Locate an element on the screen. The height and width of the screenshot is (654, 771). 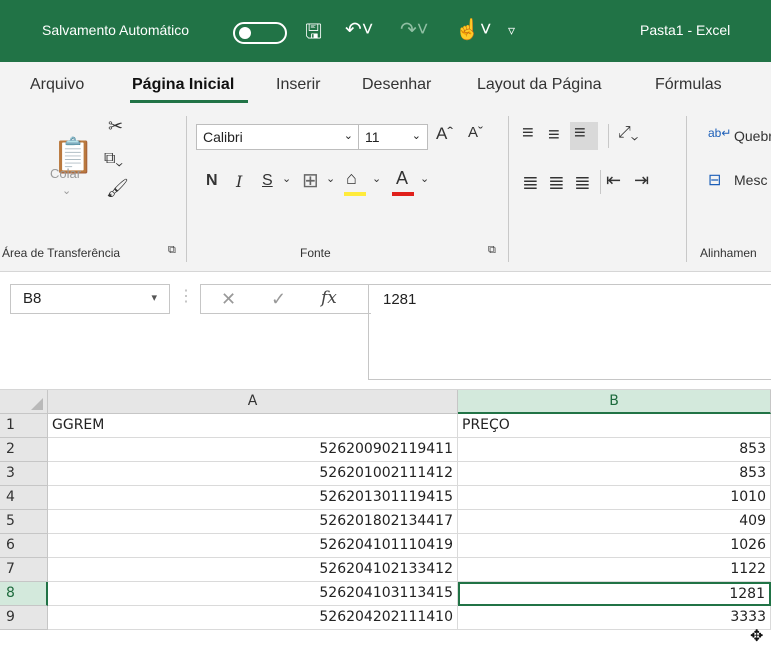
cut-icon: ✂ is located at coordinates (115, 126).